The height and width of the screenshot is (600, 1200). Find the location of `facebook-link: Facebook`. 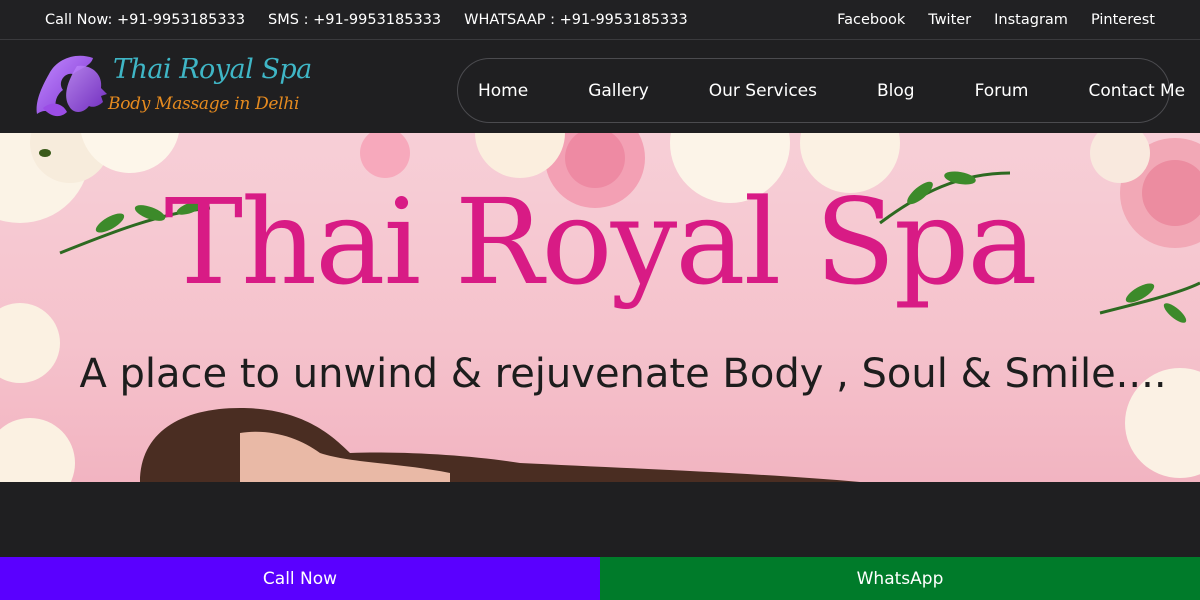

facebook-link: Facebook is located at coordinates (871, 20).